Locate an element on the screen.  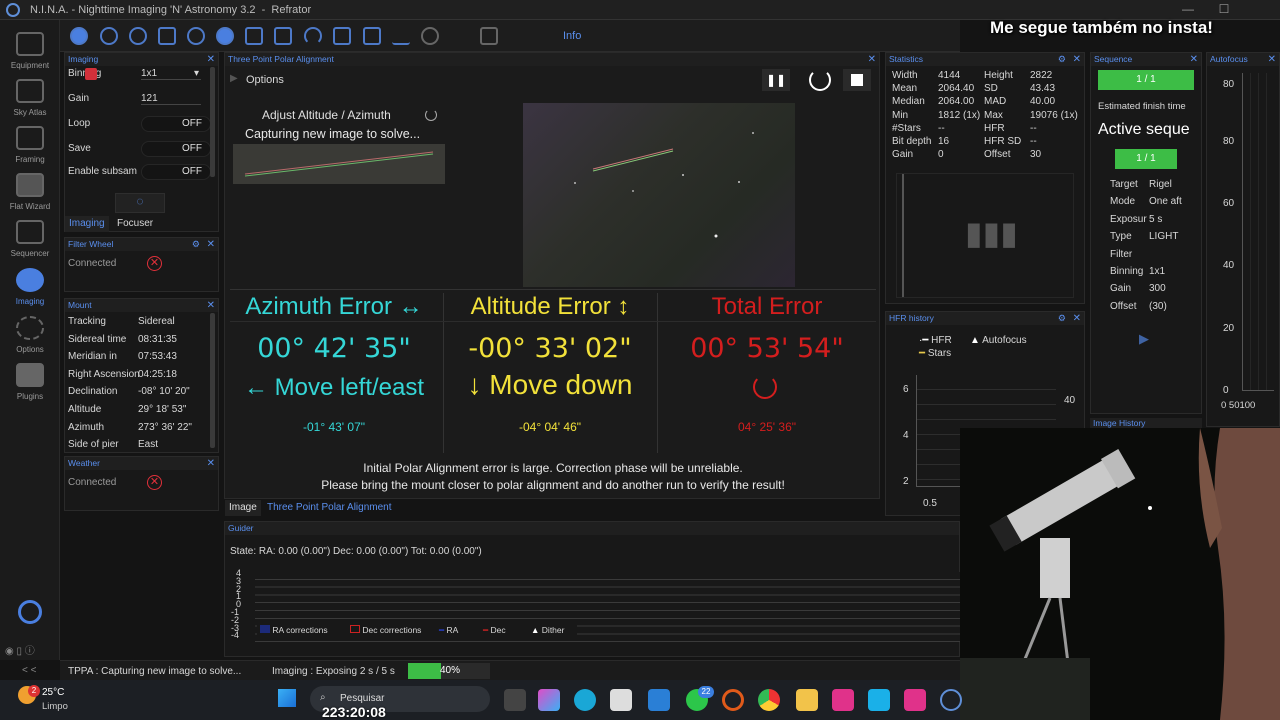
statistics-header: Statistics ⚙ ✕ is located at coordinates (985, 59).